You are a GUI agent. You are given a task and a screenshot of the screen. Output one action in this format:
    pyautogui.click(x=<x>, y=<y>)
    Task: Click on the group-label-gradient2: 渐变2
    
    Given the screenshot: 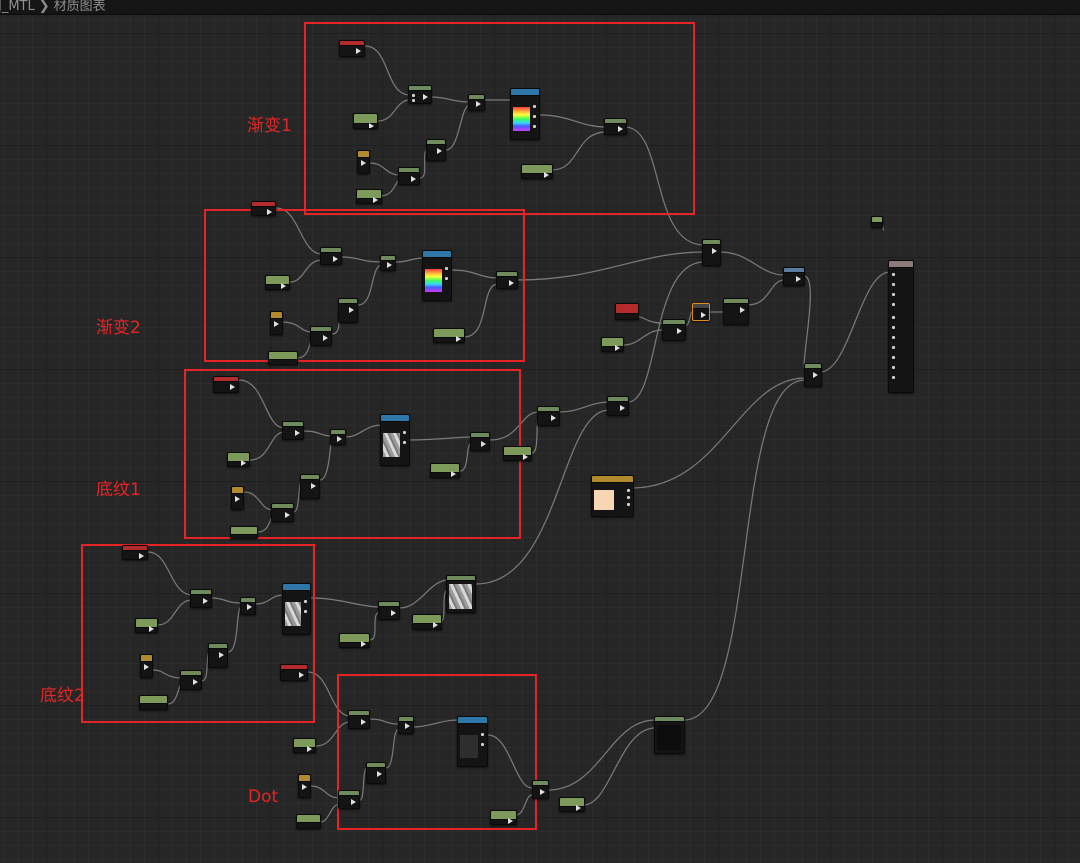 What is the action you would take?
    pyautogui.click(x=118, y=328)
    